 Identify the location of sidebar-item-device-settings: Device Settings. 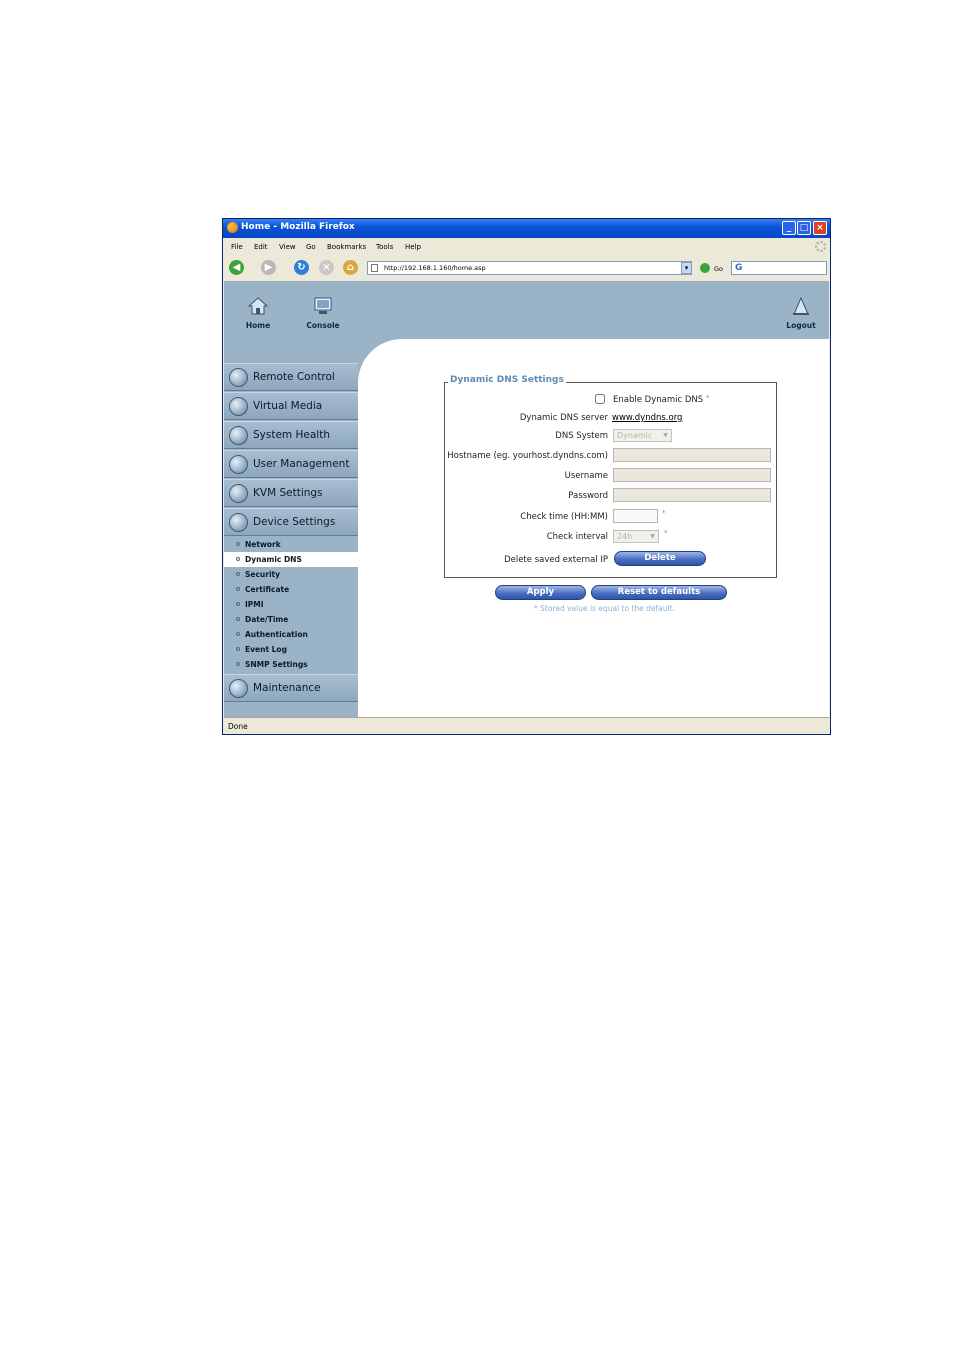
(291, 522).